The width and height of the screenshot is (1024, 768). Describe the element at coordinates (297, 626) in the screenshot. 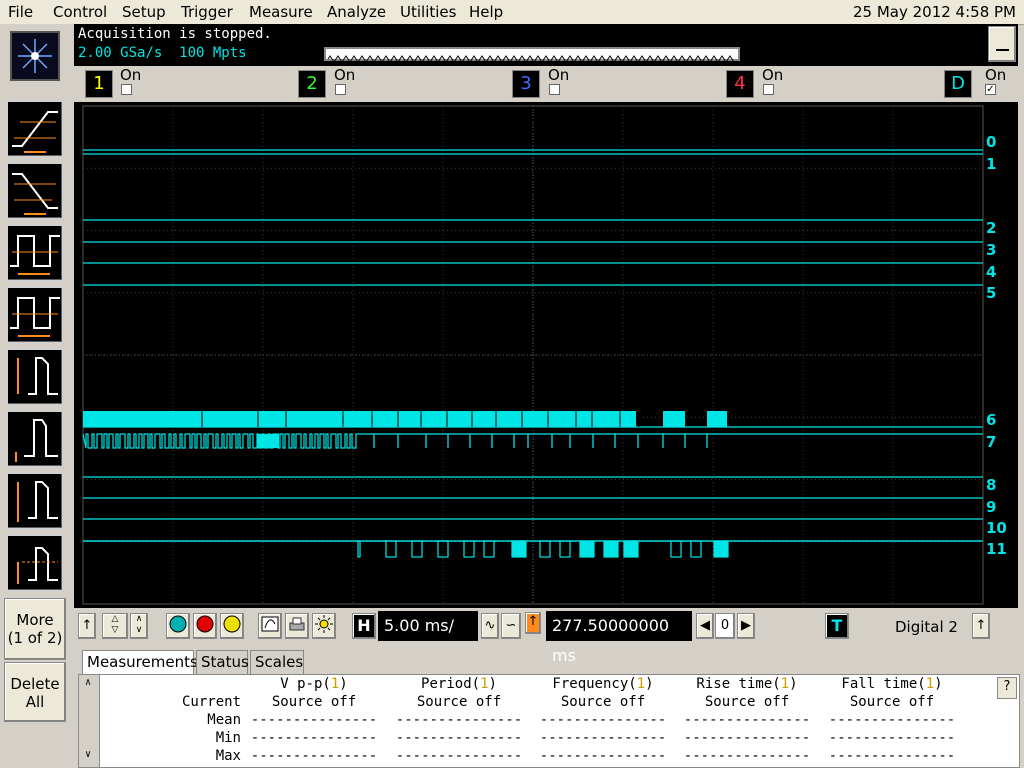

I see `print-button` at that location.